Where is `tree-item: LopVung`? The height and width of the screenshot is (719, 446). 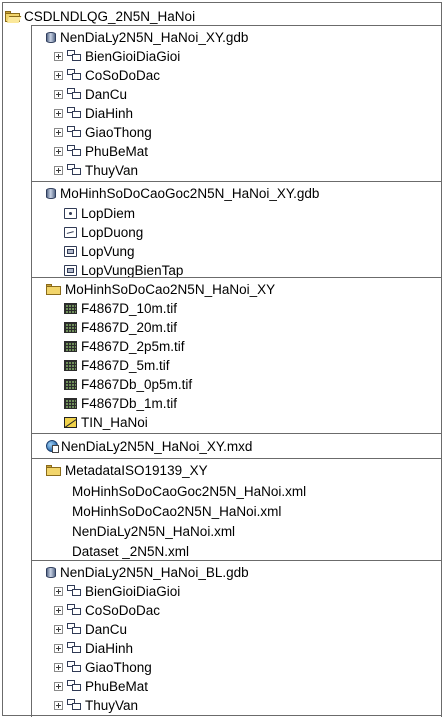
tree-item: LopVung is located at coordinates (99, 251).